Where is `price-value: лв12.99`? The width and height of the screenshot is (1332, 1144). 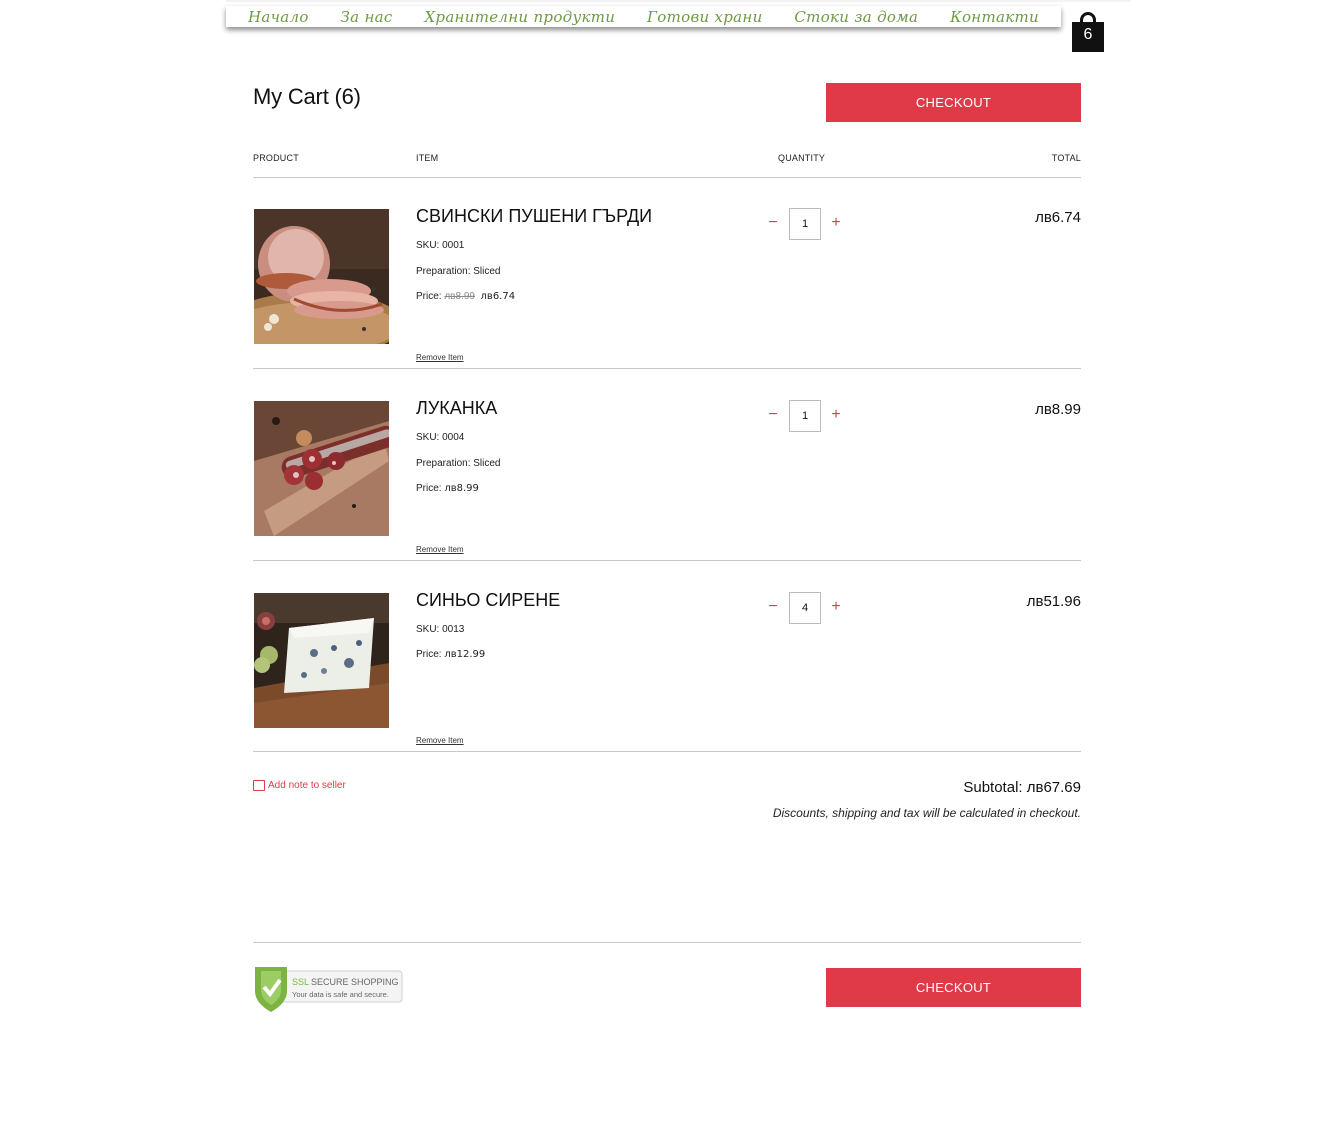
price-value: лв12.99 is located at coordinates (465, 654).